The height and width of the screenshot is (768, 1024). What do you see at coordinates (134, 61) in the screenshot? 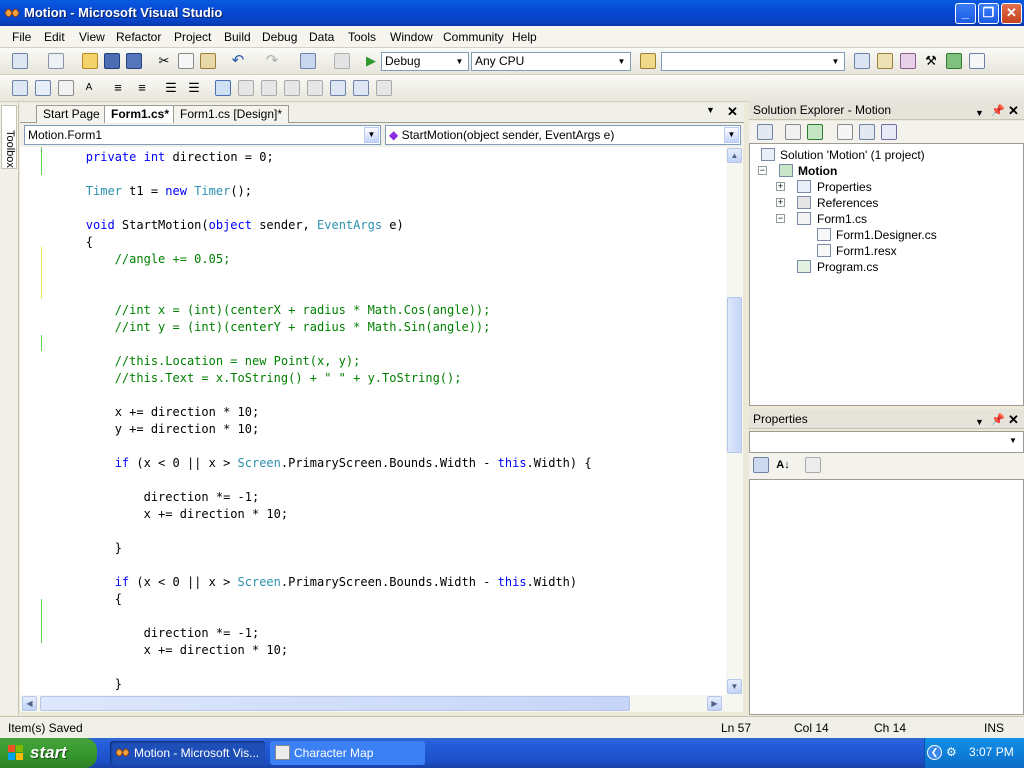
I see `save-all-icon` at bounding box center [134, 61].